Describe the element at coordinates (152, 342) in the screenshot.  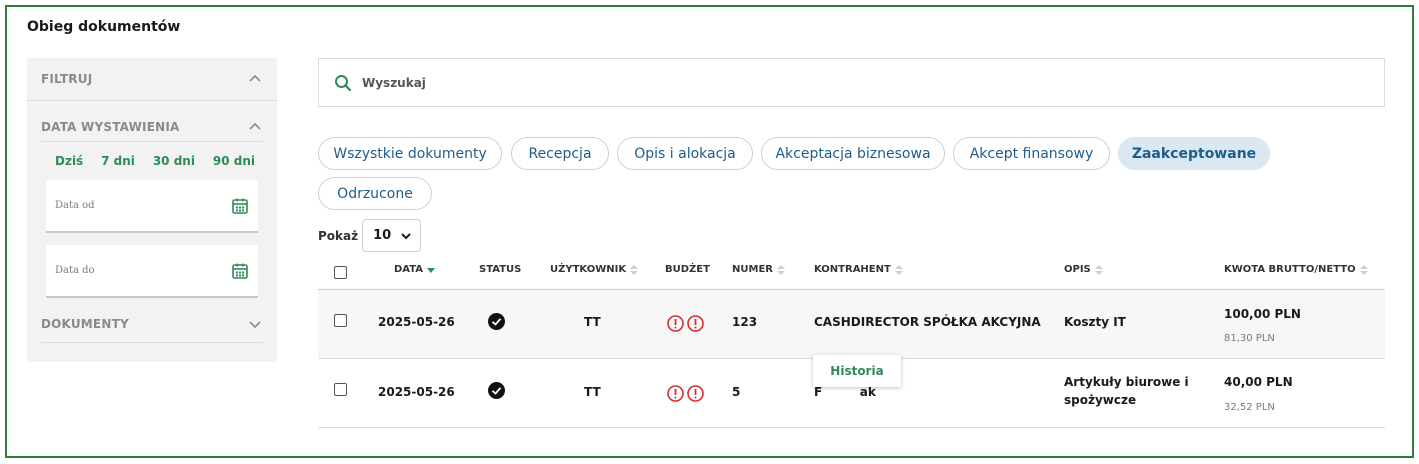
I see `divider` at that location.